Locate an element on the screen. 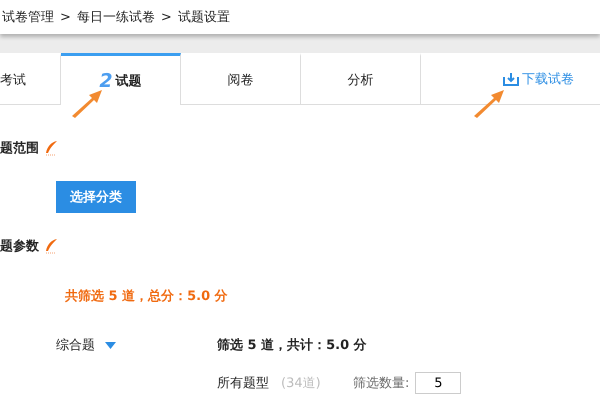 The width and height of the screenshot is (600, 400). breadcrumb-link: 每日一练试卷 is located at coordinates (115, 17).